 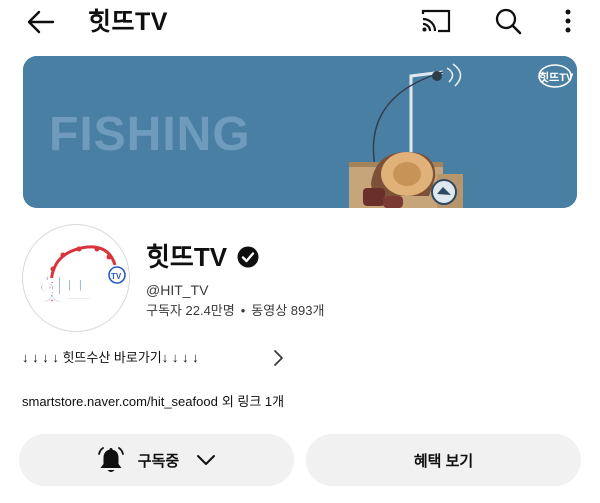 I want to click on link-more: 외 링크 1개, so click(x=253, y=402).